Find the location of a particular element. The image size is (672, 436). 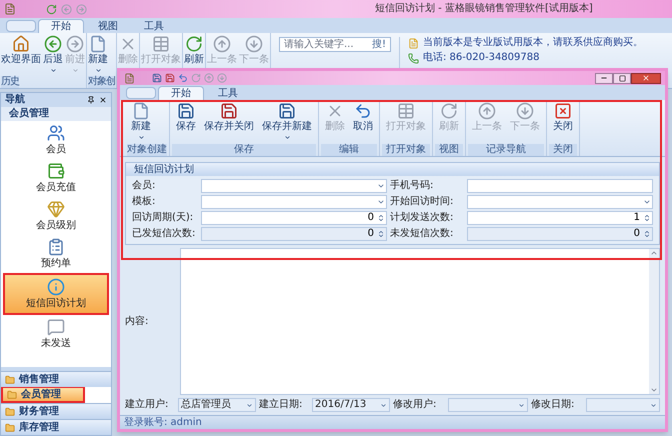

field-label: 内容: is located at coordinates (136, 322).